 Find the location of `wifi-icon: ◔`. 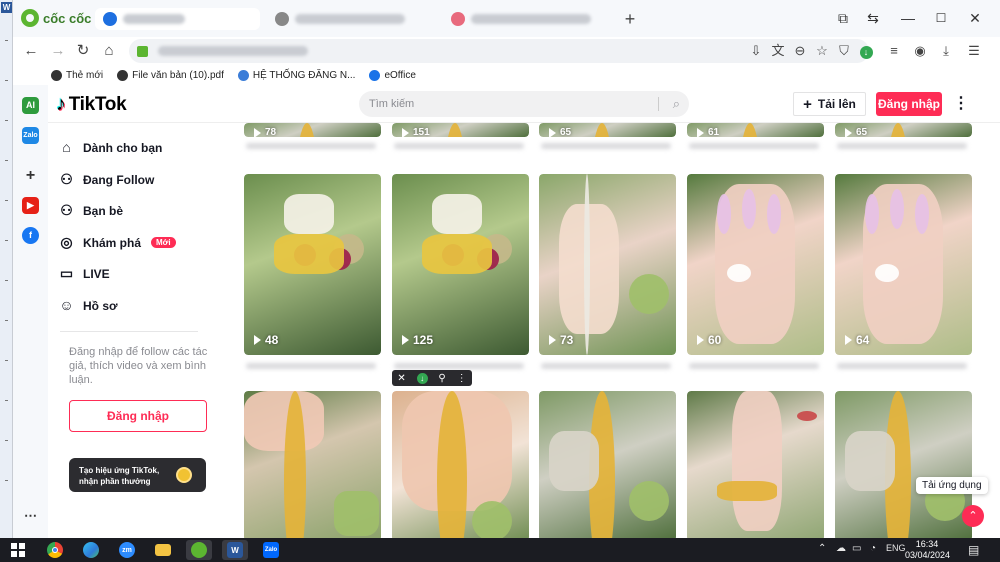

wifi-icon: ◔ is located at coordinates (873, 548).